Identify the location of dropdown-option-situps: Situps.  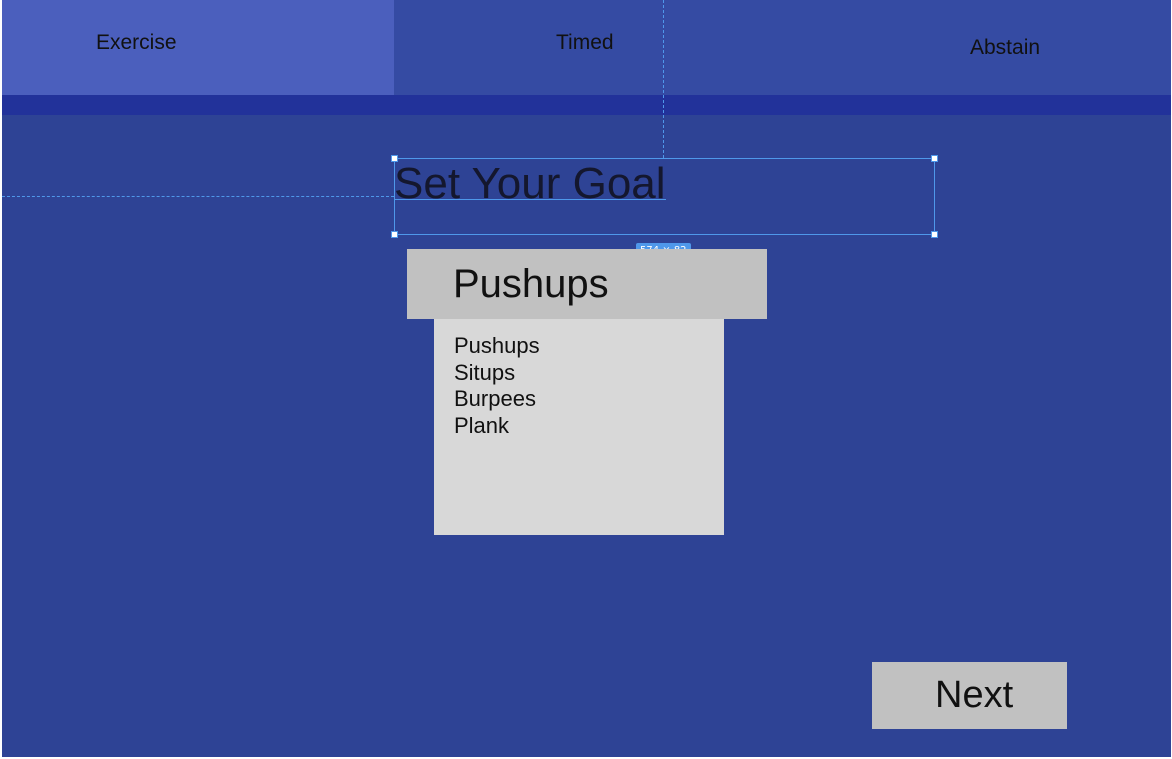
(589, 373).